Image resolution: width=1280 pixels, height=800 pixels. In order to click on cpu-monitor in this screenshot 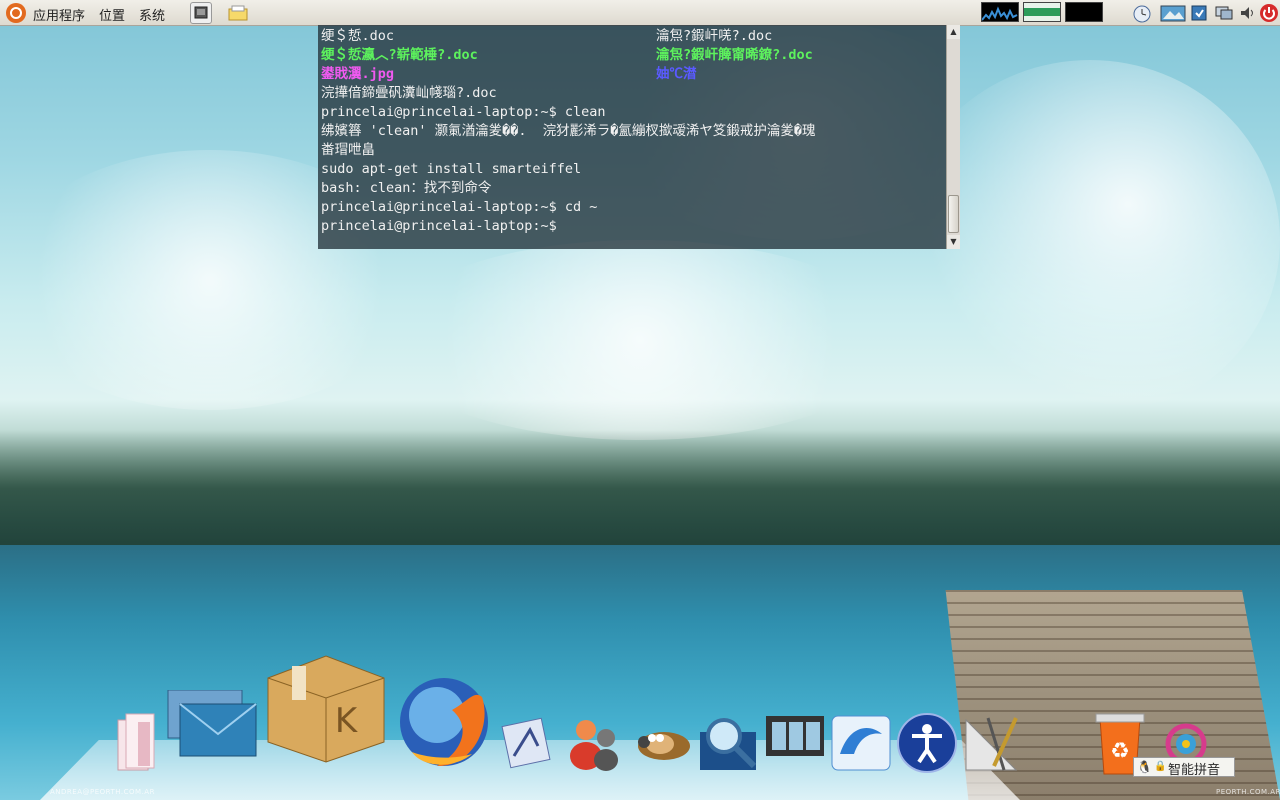, I will do `click(1000, 12)`.